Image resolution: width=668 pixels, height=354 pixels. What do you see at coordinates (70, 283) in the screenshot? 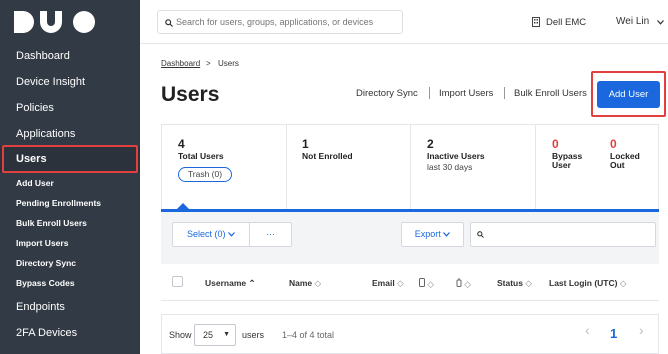
I see `sidebar-sub-bypass-codes: Bypass Codes` at bounding box center [70, 283].